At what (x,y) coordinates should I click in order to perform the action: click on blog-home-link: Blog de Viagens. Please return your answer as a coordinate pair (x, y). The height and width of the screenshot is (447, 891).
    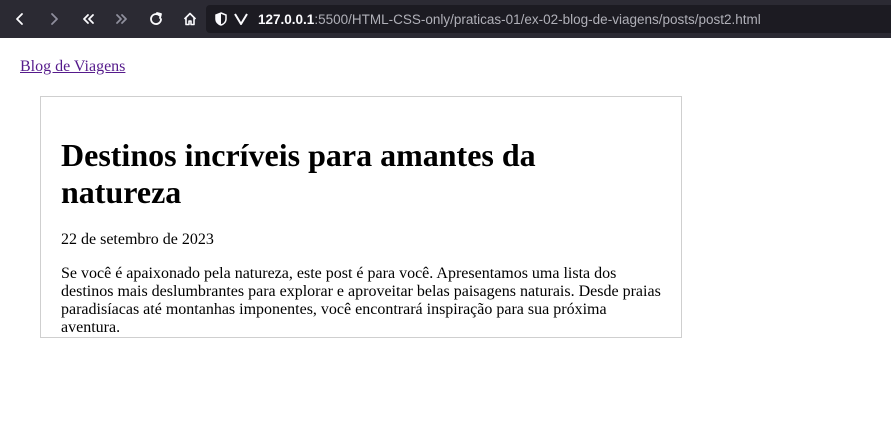
    Looking at the image, I should click on (72, 67).